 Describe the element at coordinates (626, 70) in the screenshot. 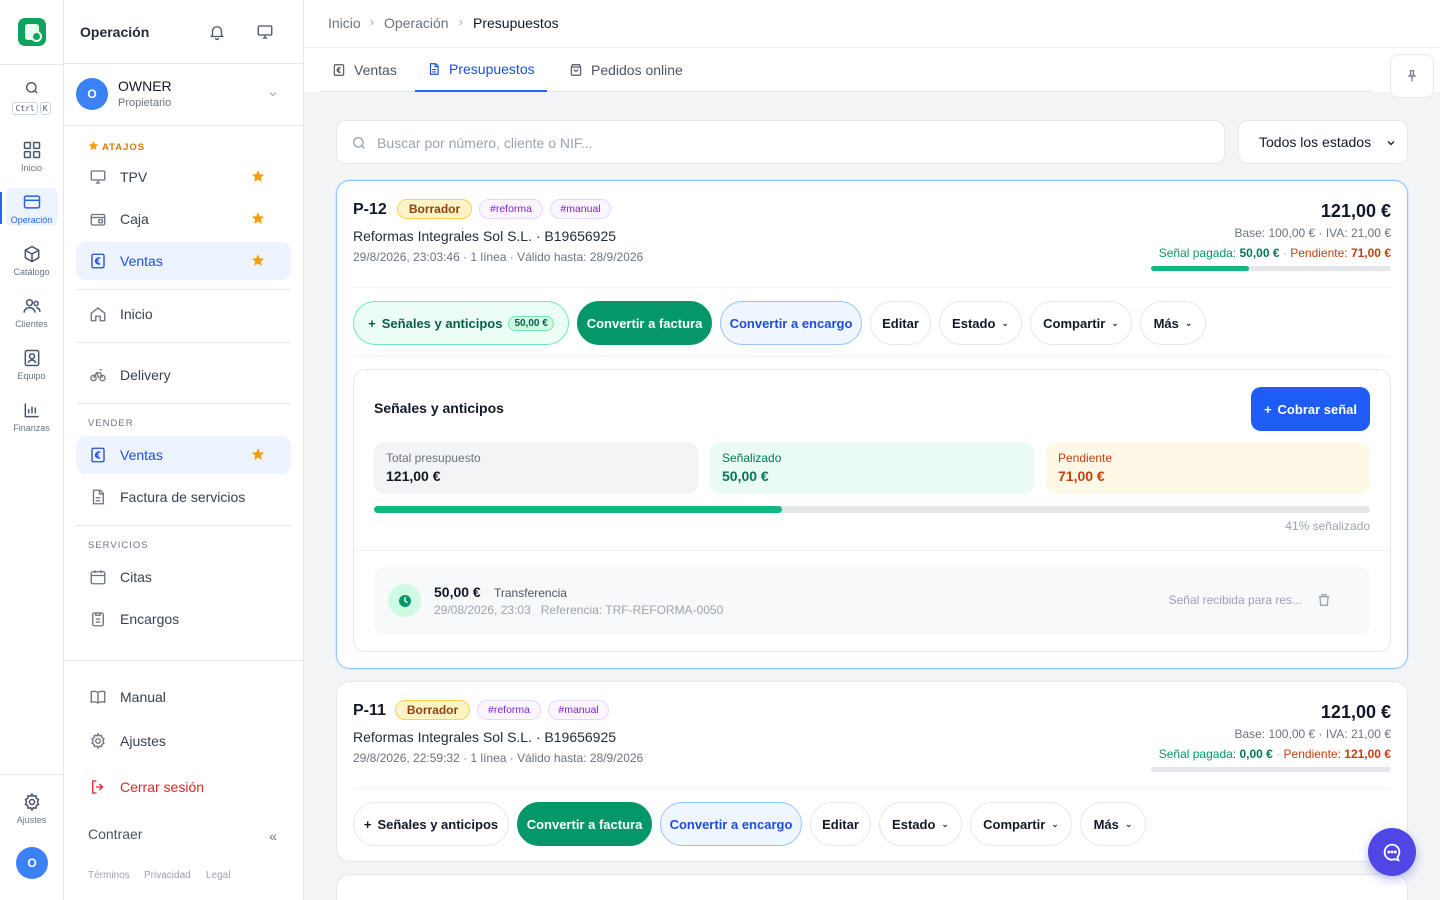

I see `tab-pedidos-online: Pedidos online` at that location.